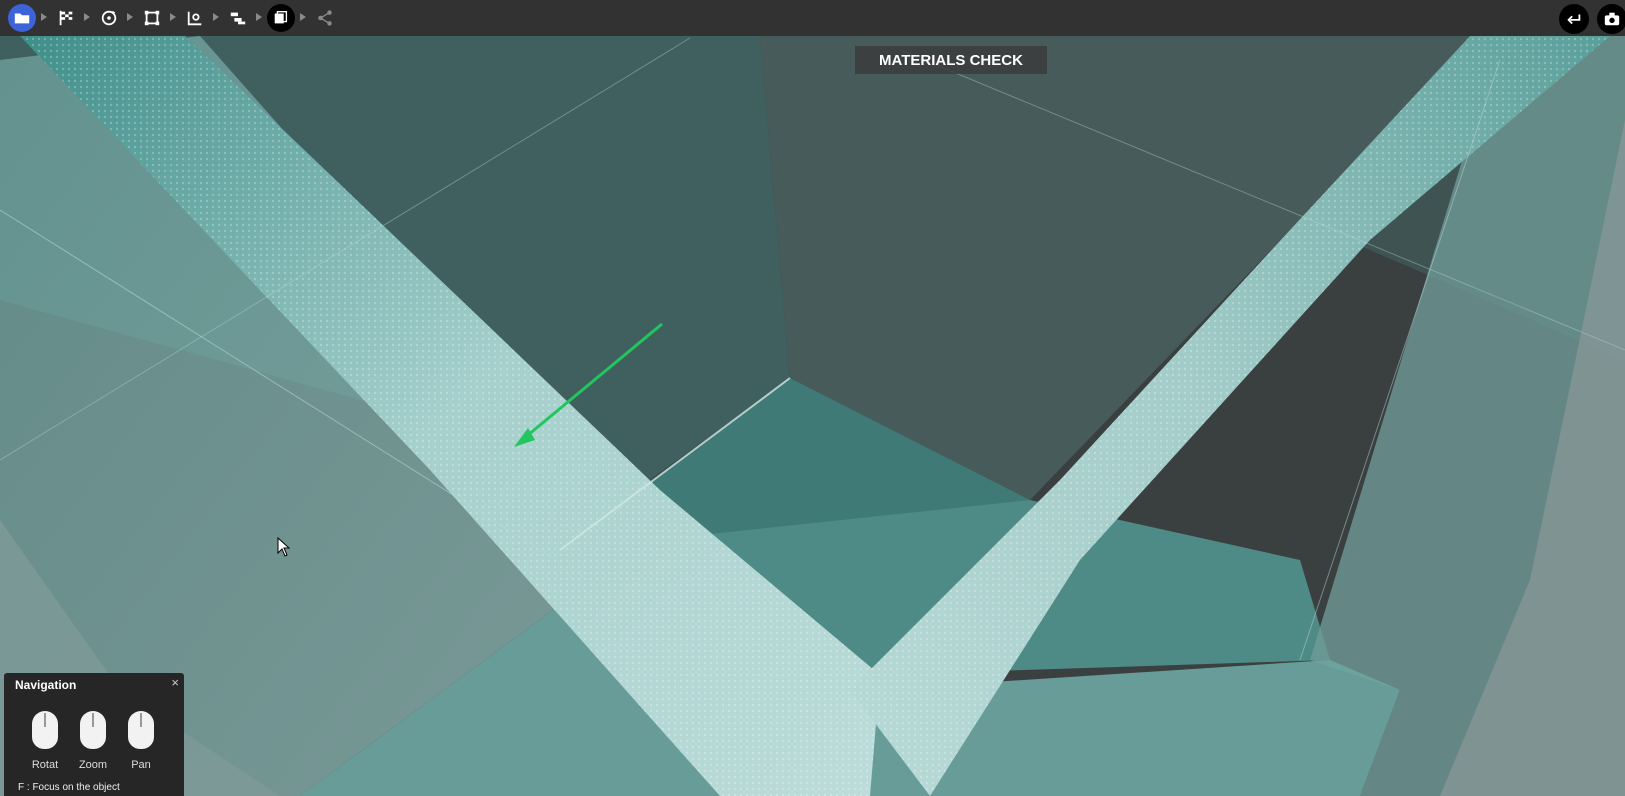 The width and height of the screenshot is (1625, 796). I want to click on rotate-label: Rotat, so click(45, 765).